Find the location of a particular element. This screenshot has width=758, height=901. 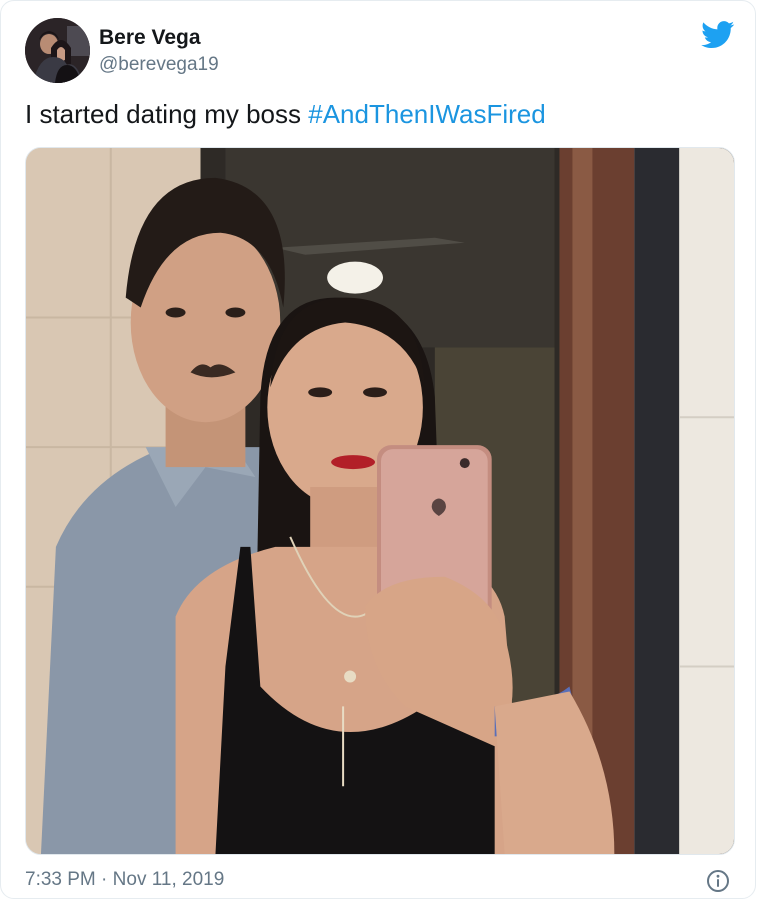

hashtag-link: #AndThenIWasFired is located at coordinates (426, 114).